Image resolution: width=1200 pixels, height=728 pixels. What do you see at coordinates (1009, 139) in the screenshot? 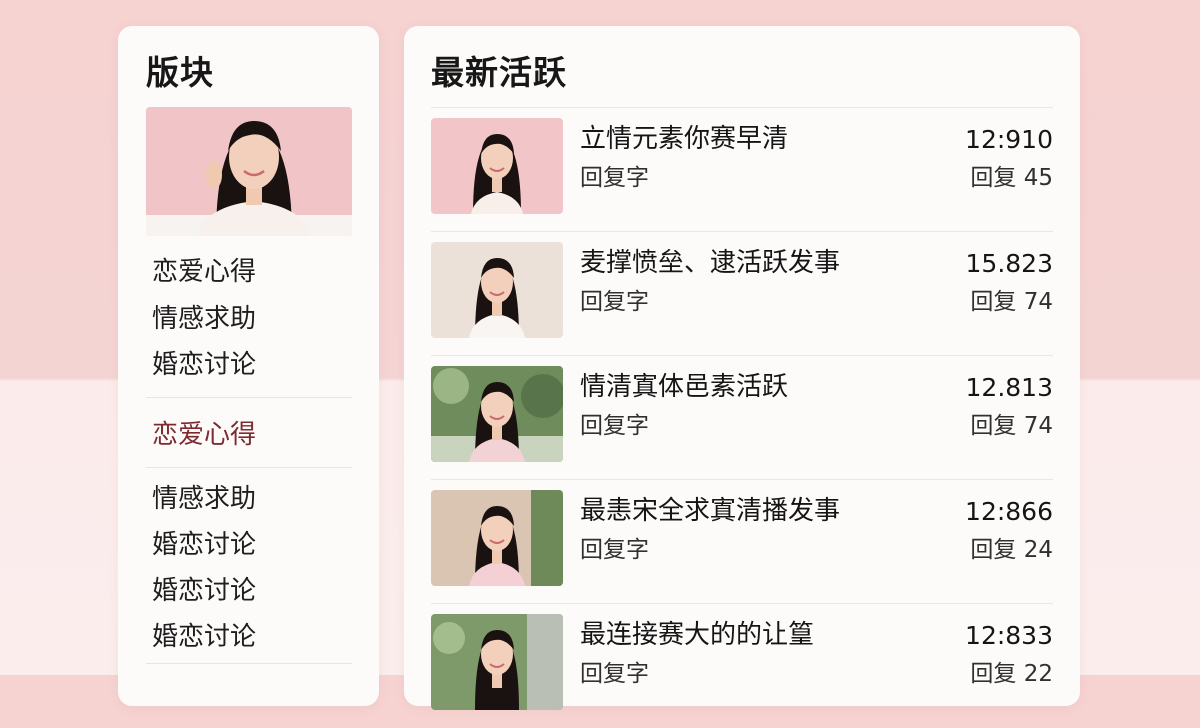
I see `post-time: 12:910` at bounding box center [1009, 139].